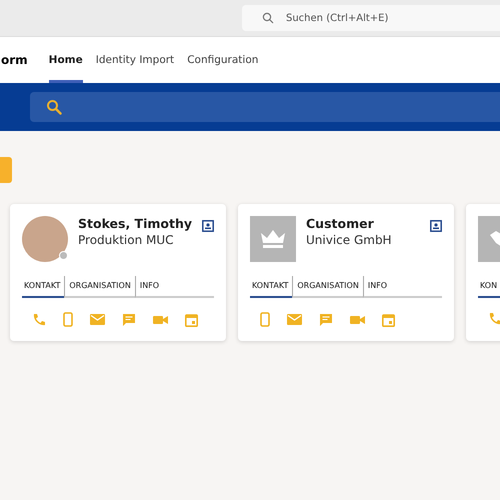  Describe the element at coordinates (135, 60) in the screenshot. I see `nav-tab: Identity Import` at that location.